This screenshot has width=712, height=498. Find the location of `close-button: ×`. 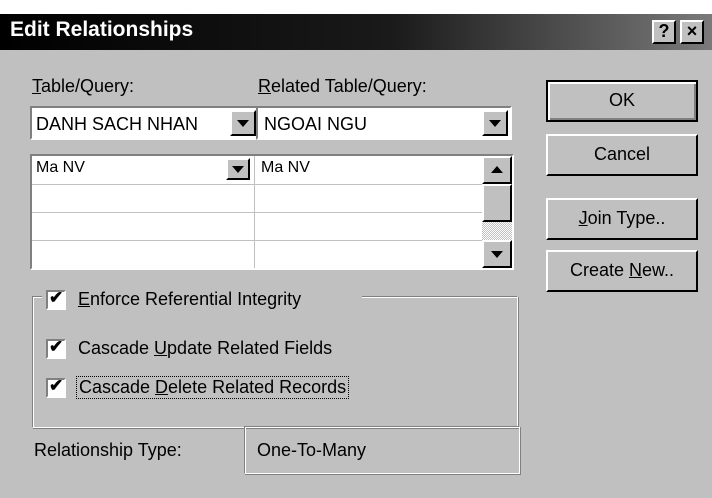

close-button: × is located at coordinates (692, 32).